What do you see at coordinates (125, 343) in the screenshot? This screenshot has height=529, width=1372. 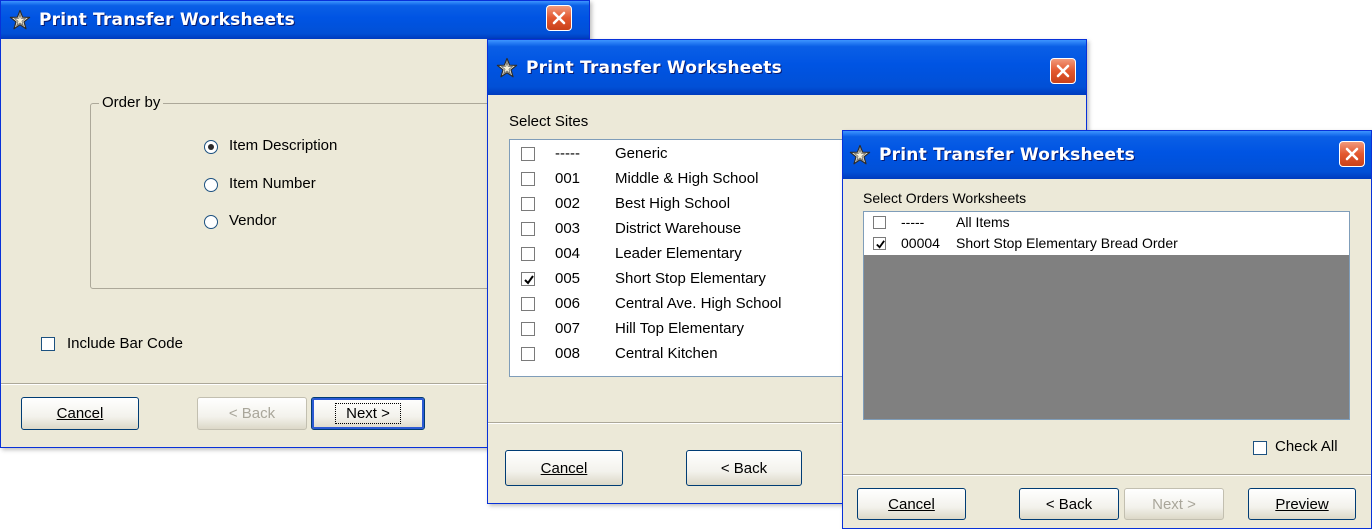 I see `include-bar-code-label: Include Bar Code` at bounding box center [125, 343].